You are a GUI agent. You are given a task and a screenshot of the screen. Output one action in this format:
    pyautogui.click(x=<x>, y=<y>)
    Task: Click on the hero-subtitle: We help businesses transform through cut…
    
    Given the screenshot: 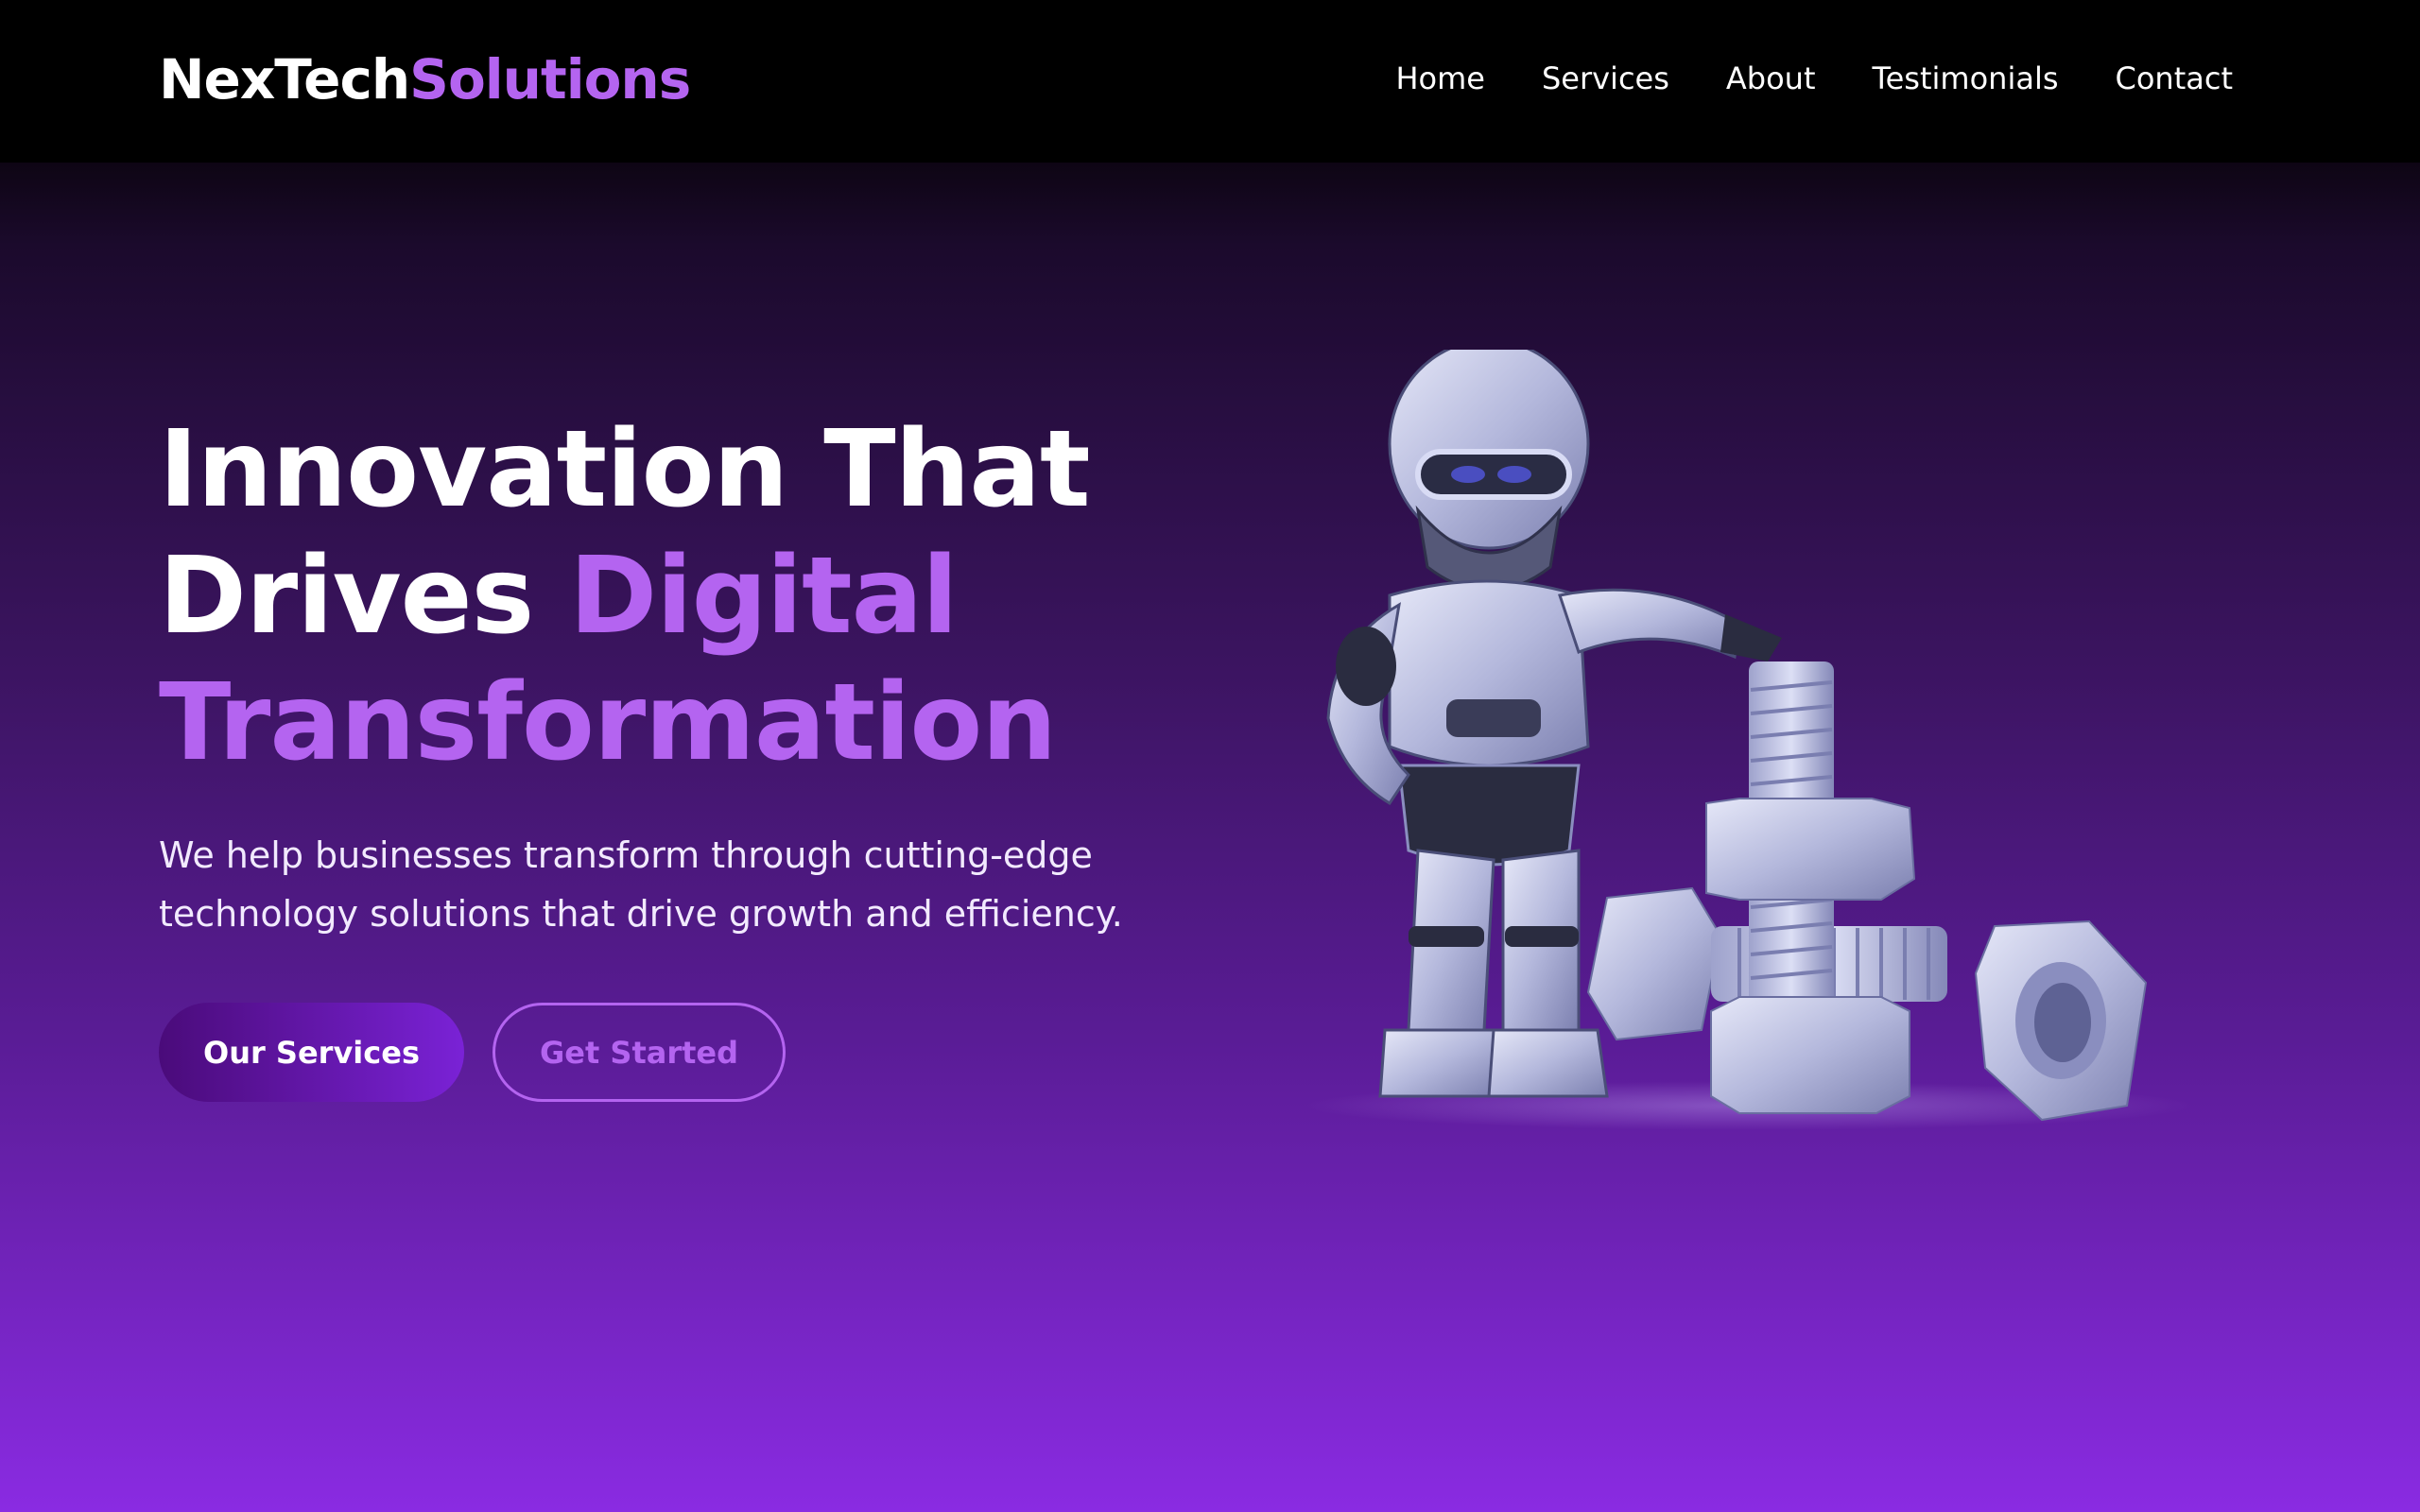 What is the action you would take?
    pyautogui.click(x=641, y=884)
    